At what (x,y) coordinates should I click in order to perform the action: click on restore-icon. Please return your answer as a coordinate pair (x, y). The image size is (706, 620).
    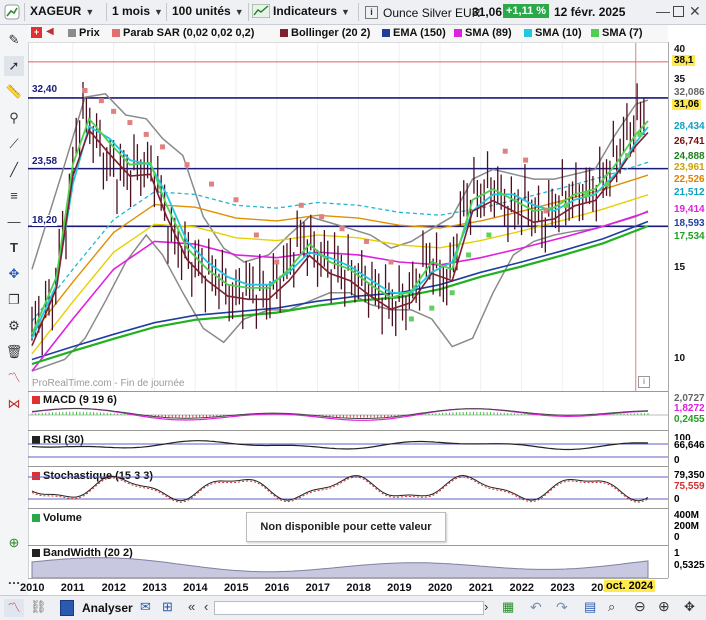
    Looking at the image, I should click on (678, 11).